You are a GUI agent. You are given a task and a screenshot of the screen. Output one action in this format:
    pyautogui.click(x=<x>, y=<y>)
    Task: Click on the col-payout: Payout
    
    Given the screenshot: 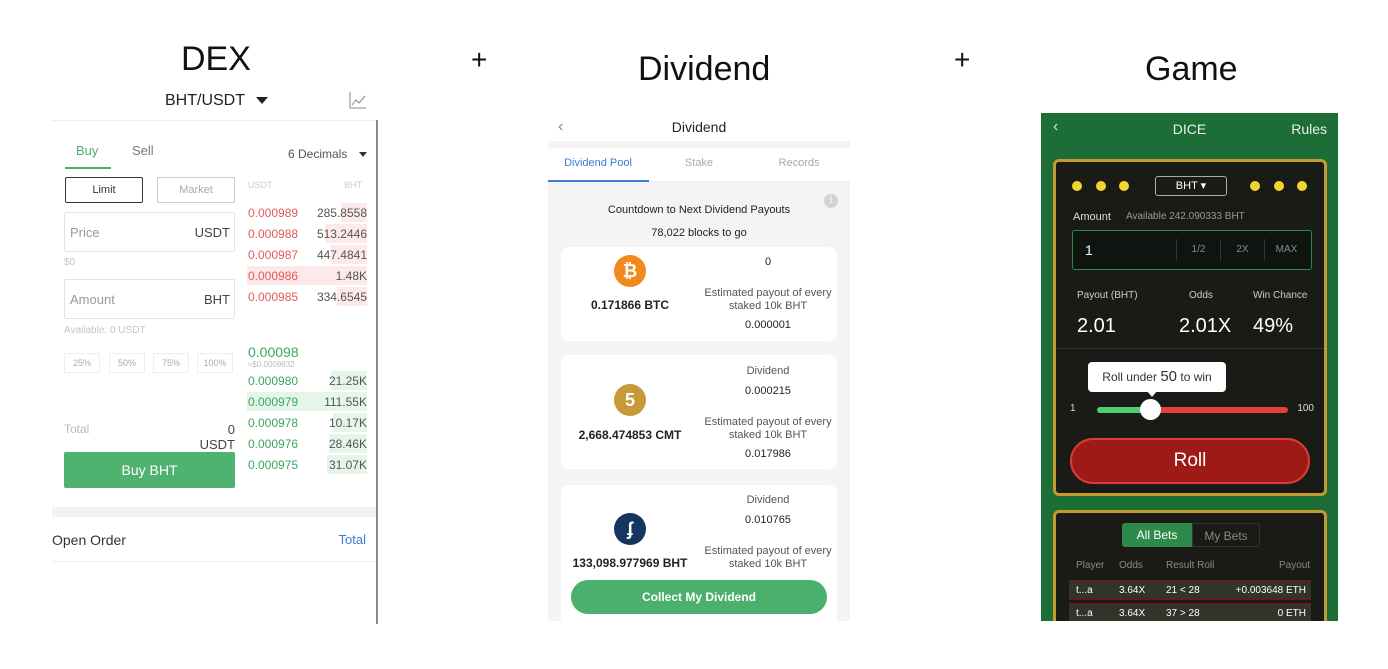 What is the action you would take?
    pyautogui.click(x=1295, y=565)
    